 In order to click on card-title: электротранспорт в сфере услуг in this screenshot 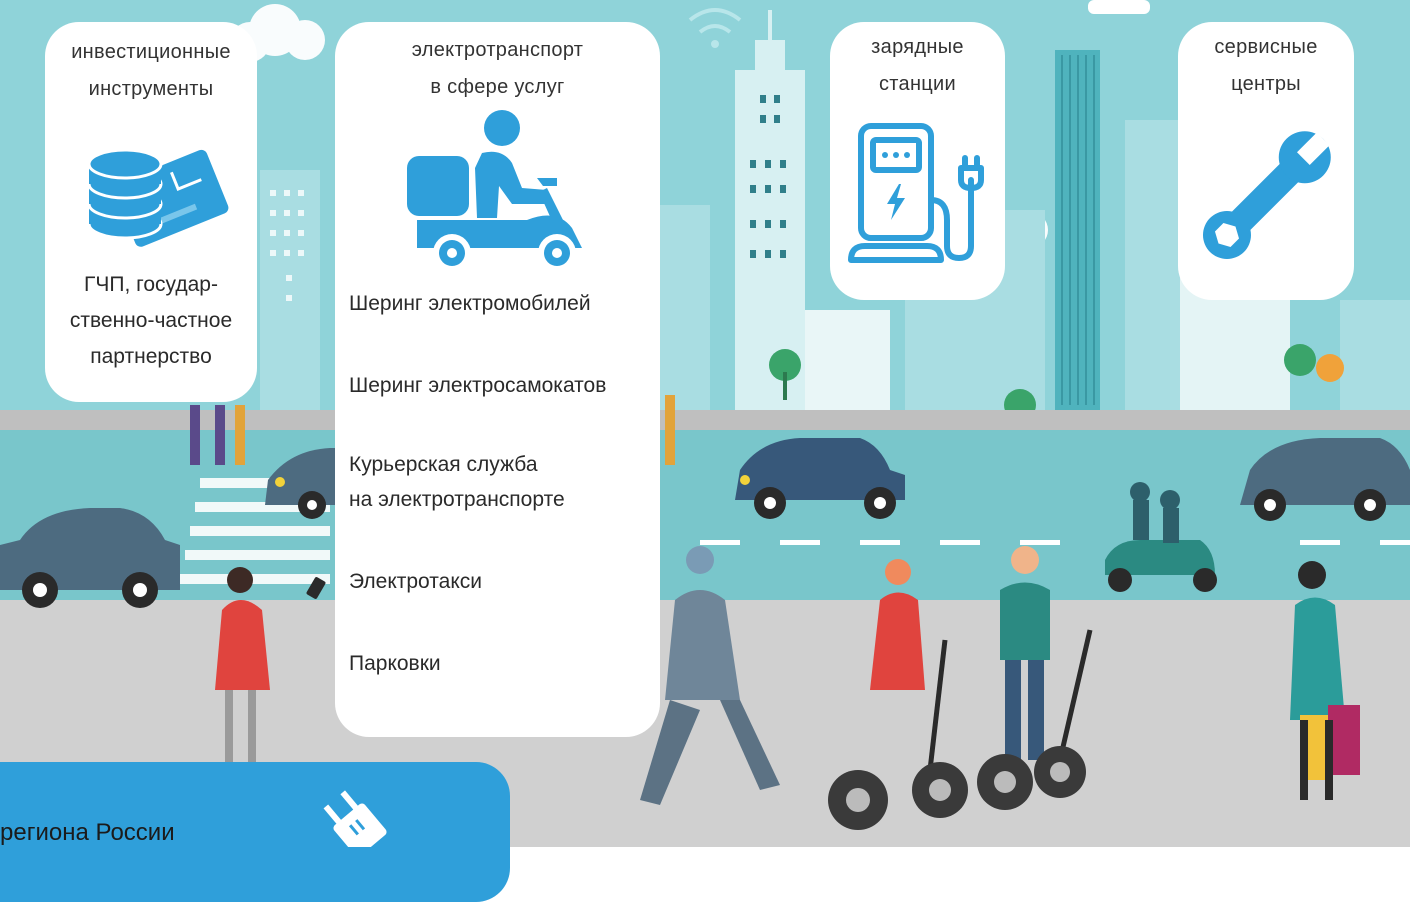, I will do `click(497, 69)`.